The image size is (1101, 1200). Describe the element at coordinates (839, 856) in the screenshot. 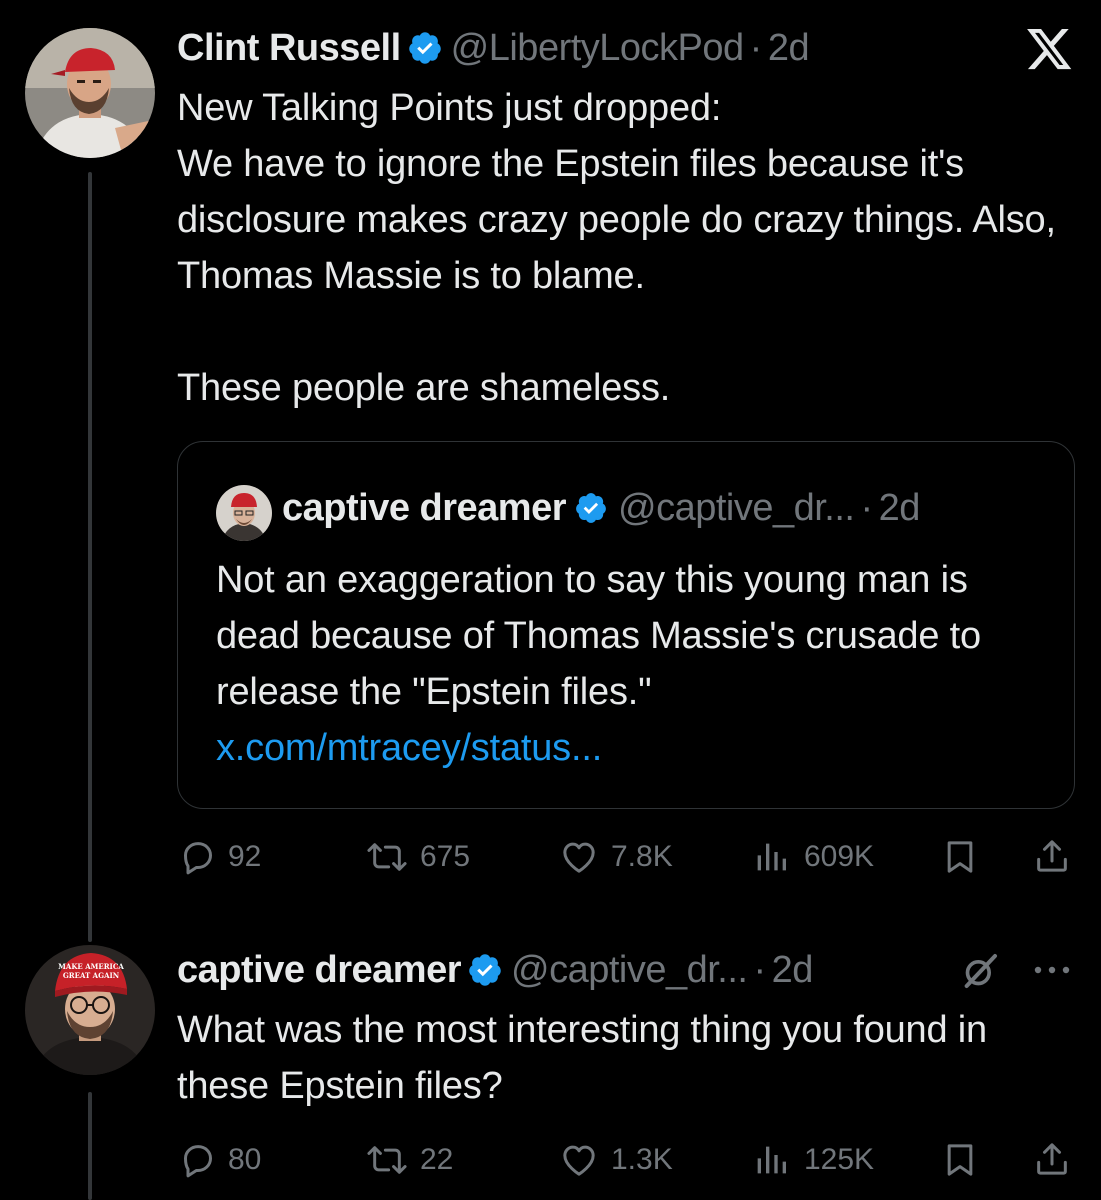

I see `views-count: 609K` at that location.